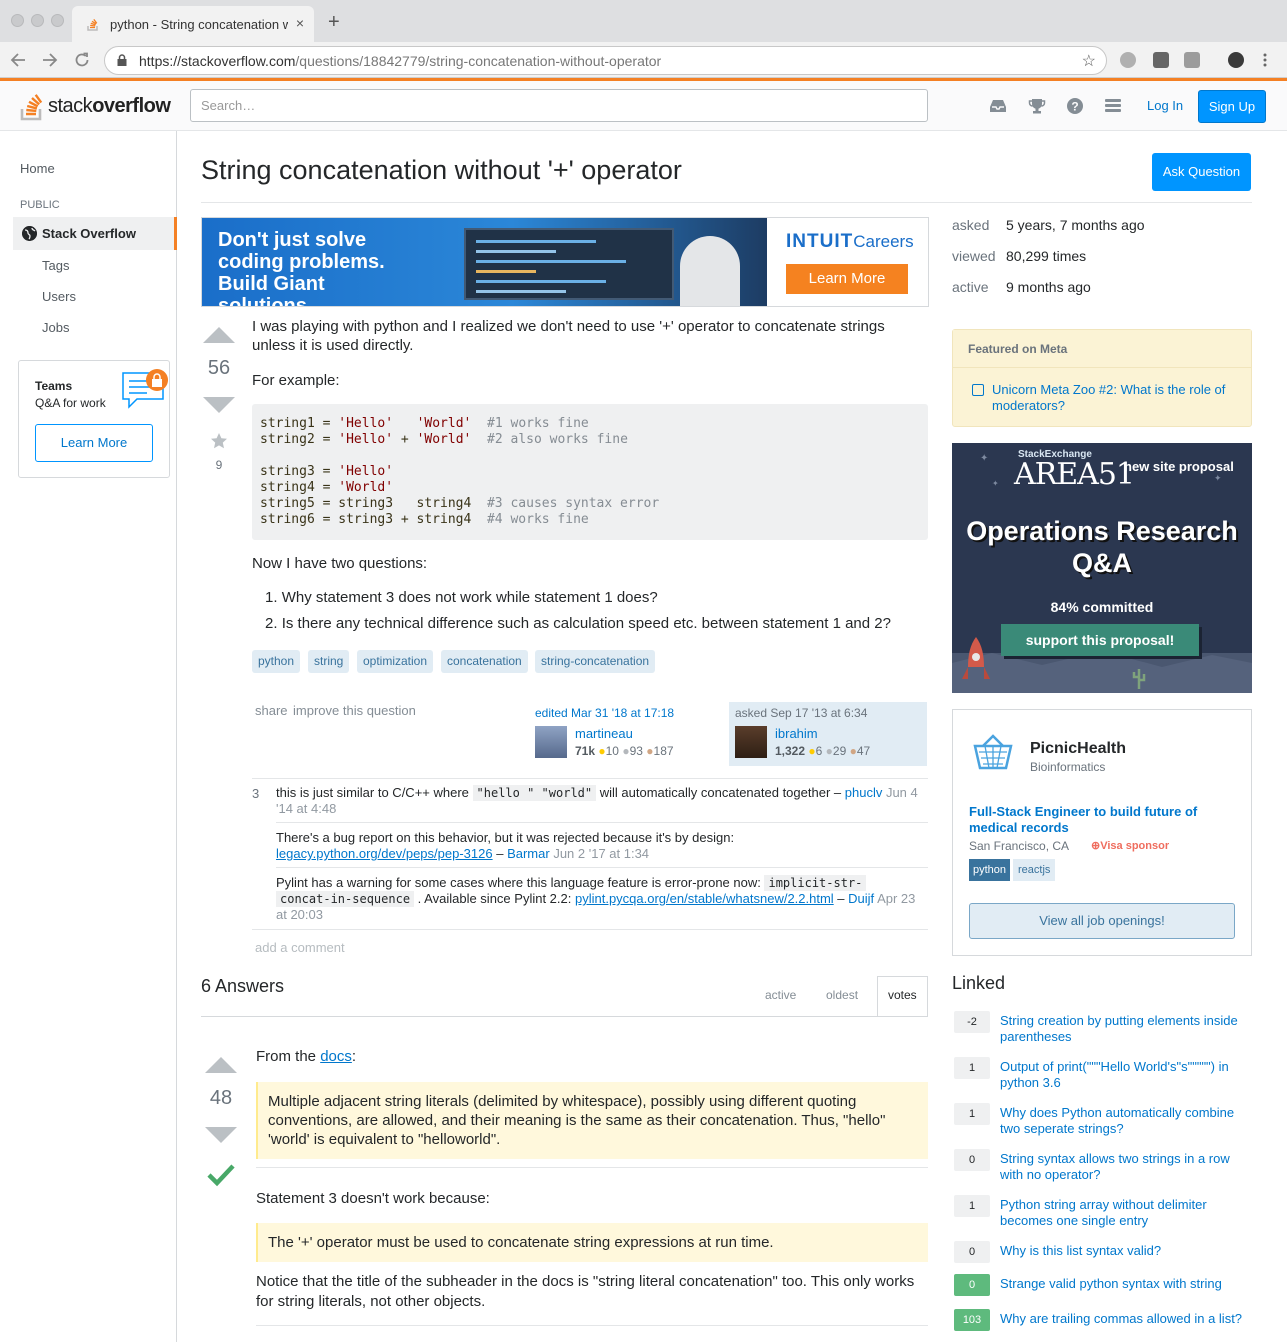 Image resolution: width=1287 pixels, height=1342 pixels. What do you see at coordinates (243, 986) in the screenshot?
I see `answers-count: 6 Answers` at bounding box center [243, 986].